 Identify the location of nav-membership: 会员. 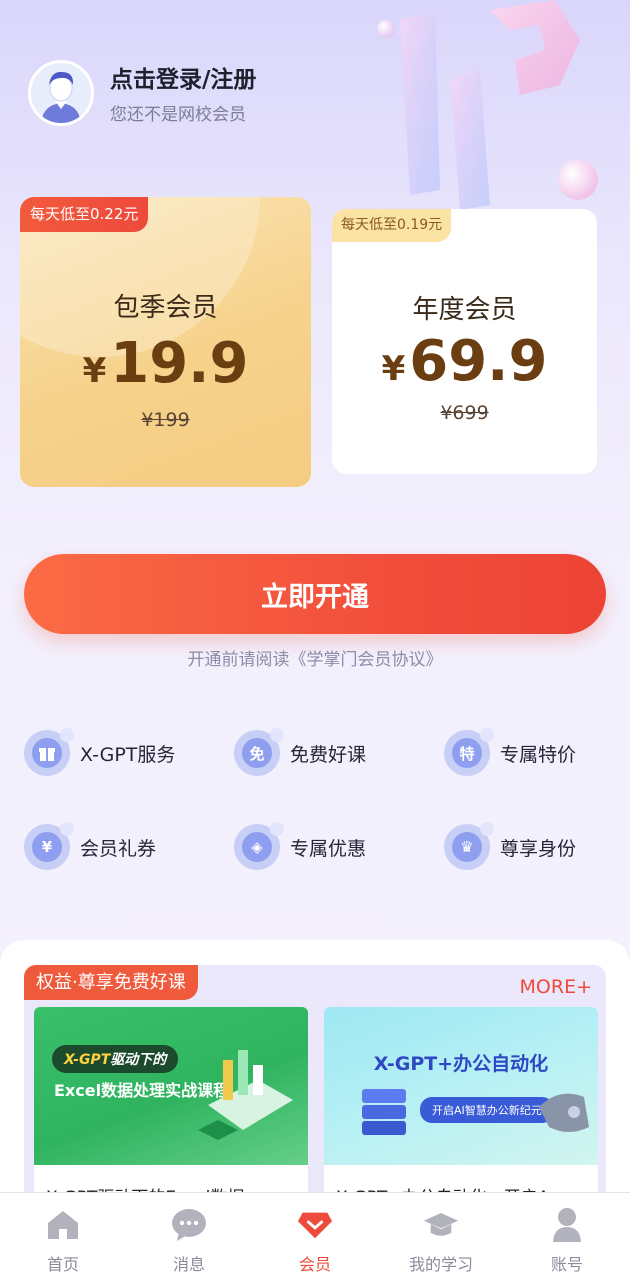
(315, 1236).